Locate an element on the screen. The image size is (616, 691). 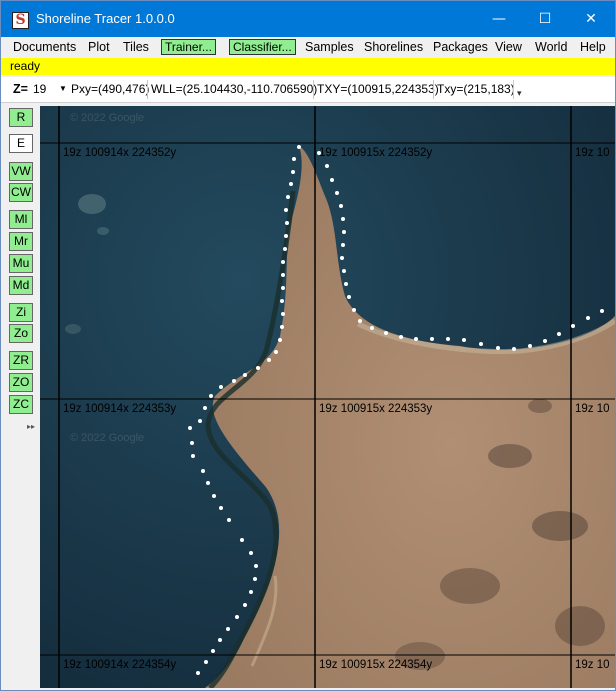
menu-world: World is located at coordinates (551, 47).